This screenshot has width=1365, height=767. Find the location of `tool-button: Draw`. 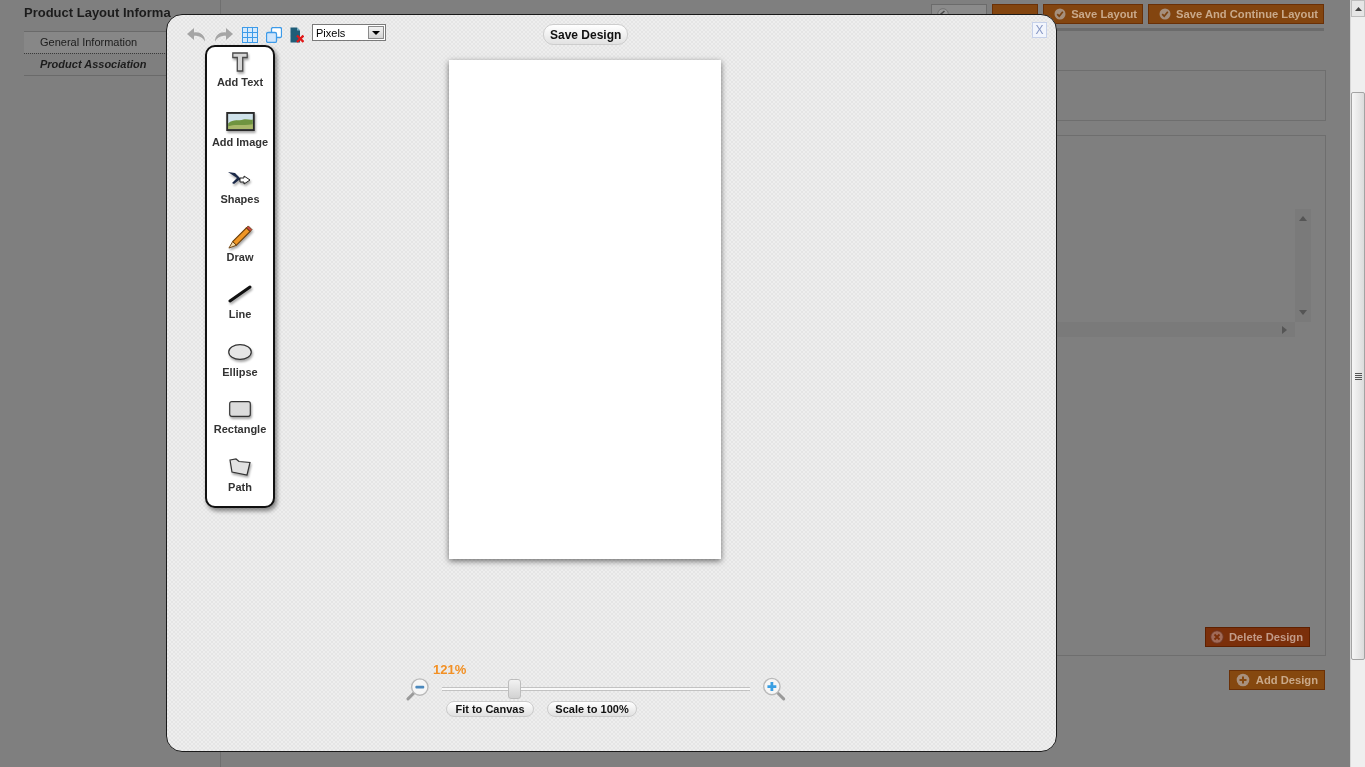

tool-button: Draw is located at coordinates (240, 248).